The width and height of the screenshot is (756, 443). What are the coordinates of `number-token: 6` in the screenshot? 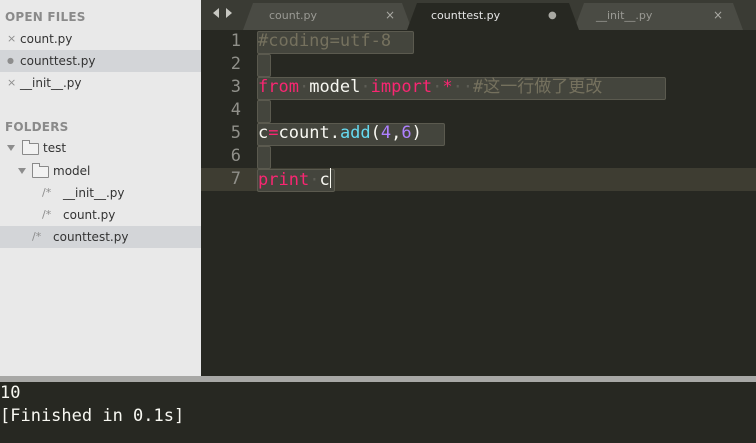 It's located at (406, 133).